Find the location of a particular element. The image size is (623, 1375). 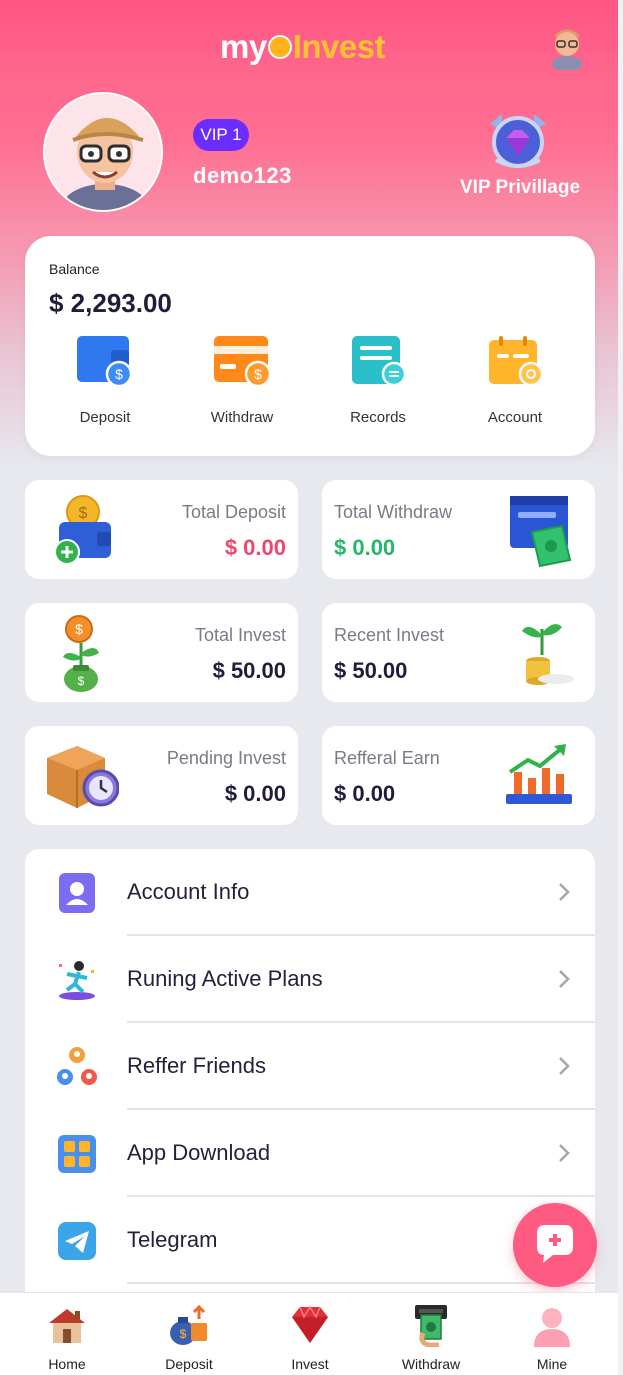

total-deposit-card: $ Total Deposit $ 0.00 is located at coordinates (161, 529).